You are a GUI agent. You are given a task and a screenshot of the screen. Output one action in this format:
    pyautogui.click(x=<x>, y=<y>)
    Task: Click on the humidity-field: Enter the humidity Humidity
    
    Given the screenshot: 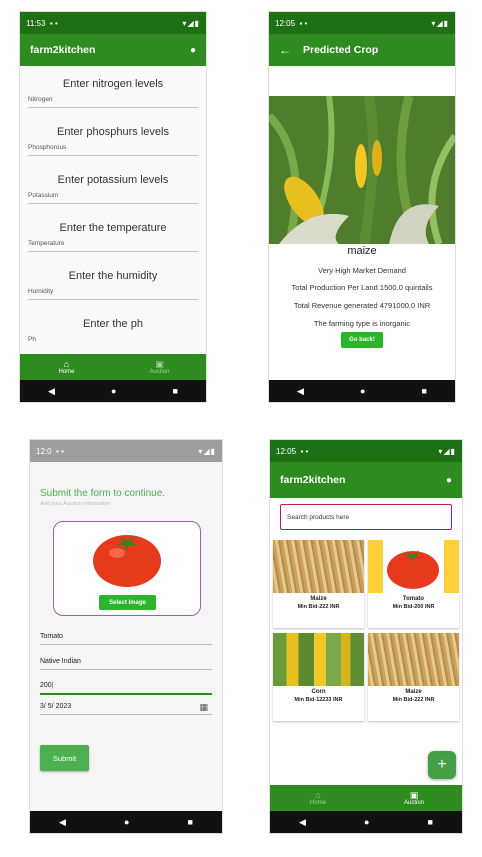 What is the action you would take?
    pyautogui.click(x=113, y=285)
    